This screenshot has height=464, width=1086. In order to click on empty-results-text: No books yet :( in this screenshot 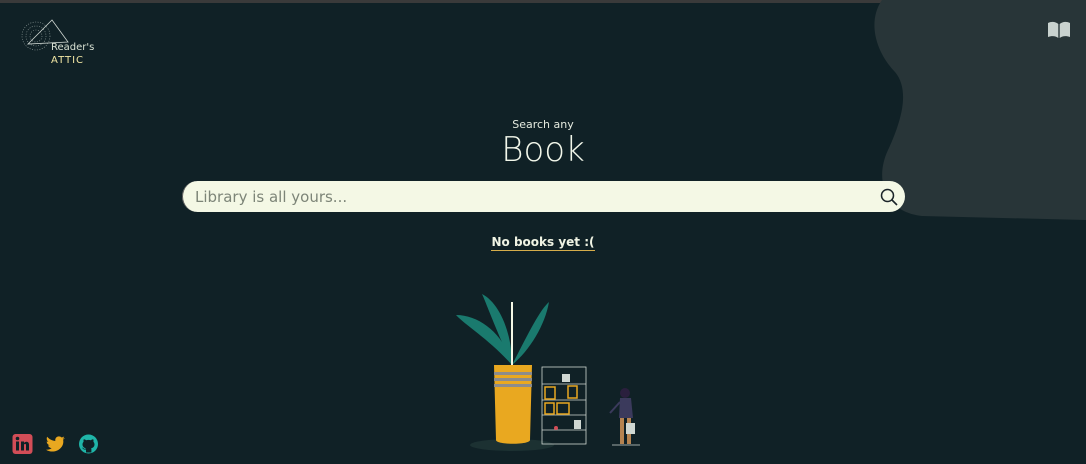, I will do `click(543, 243)`.